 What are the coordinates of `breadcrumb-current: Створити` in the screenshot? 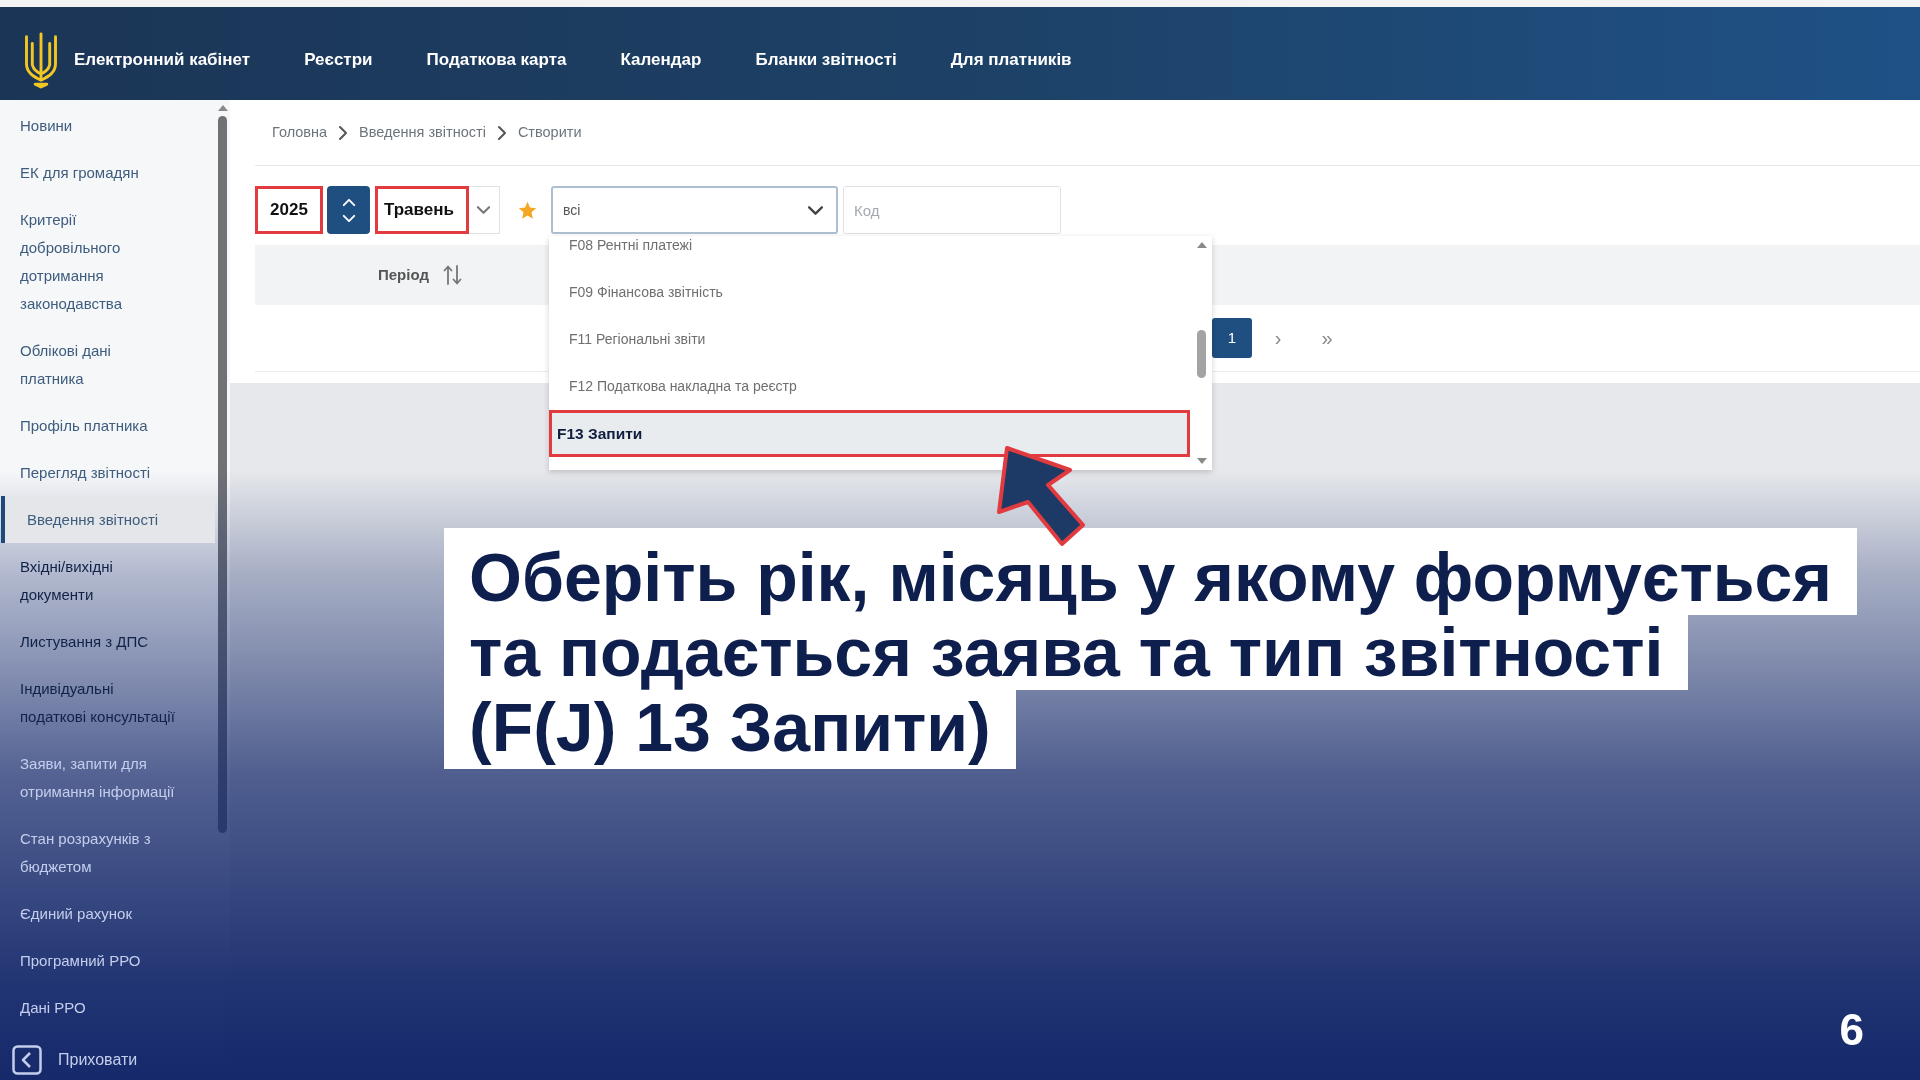 It's located at (549, 132).